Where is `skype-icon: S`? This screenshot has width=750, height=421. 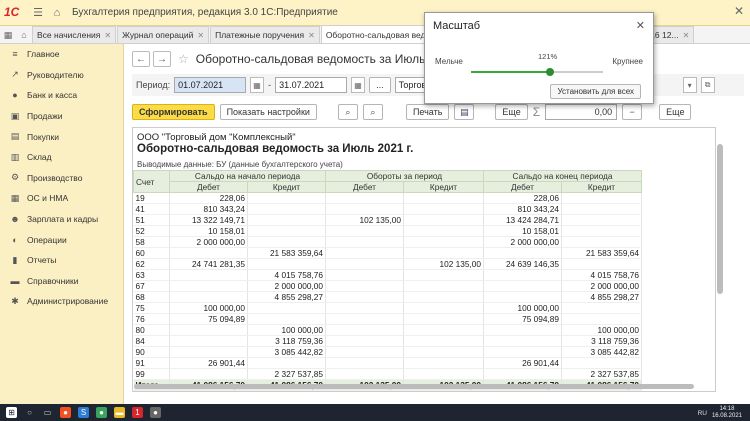
skype-icon: S is located at coordinates (83, 412).